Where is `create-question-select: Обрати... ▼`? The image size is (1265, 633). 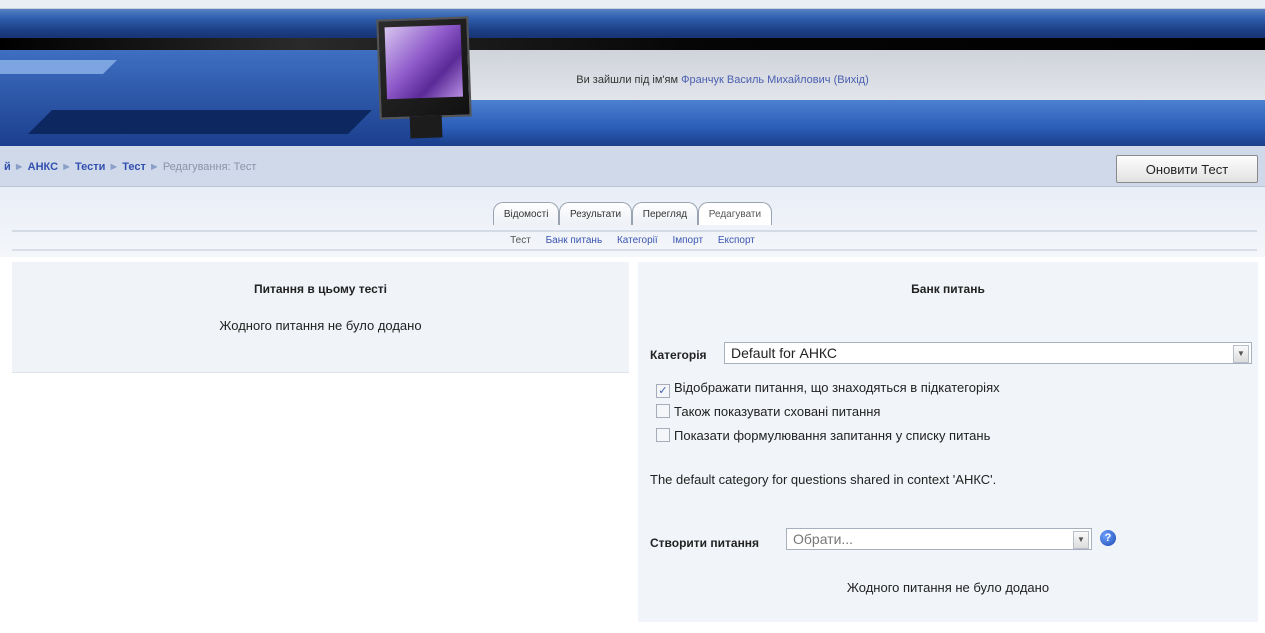 create-question-select: Обрати... ▼ is located at coordinates (939, 539).